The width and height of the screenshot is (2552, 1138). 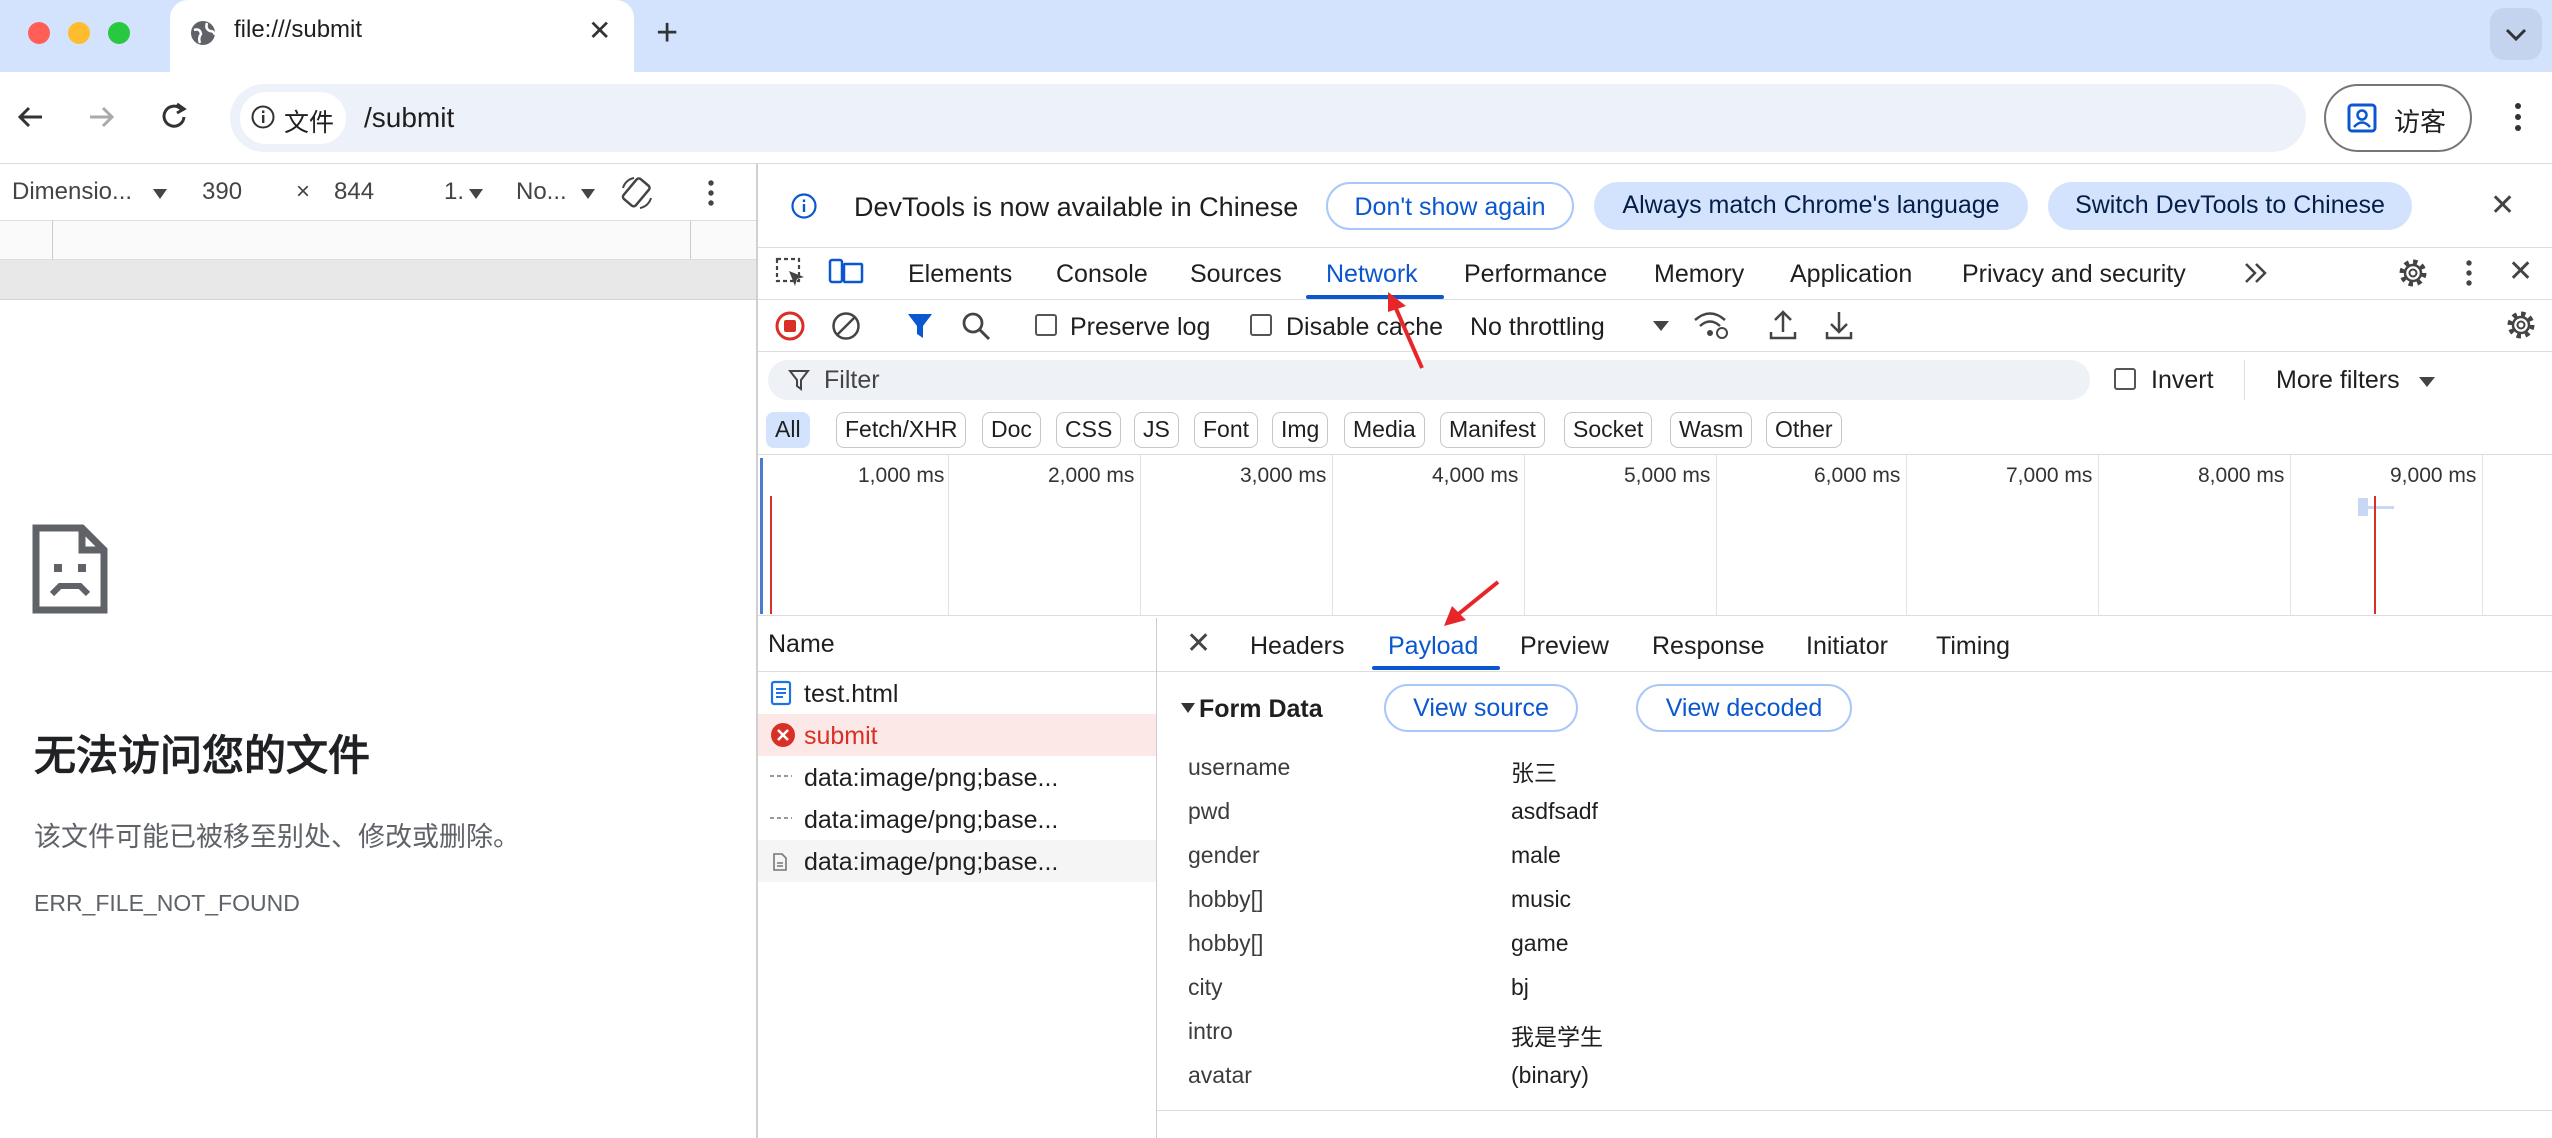 I want to click on minimize-window-button, so click(x=79, y=33).